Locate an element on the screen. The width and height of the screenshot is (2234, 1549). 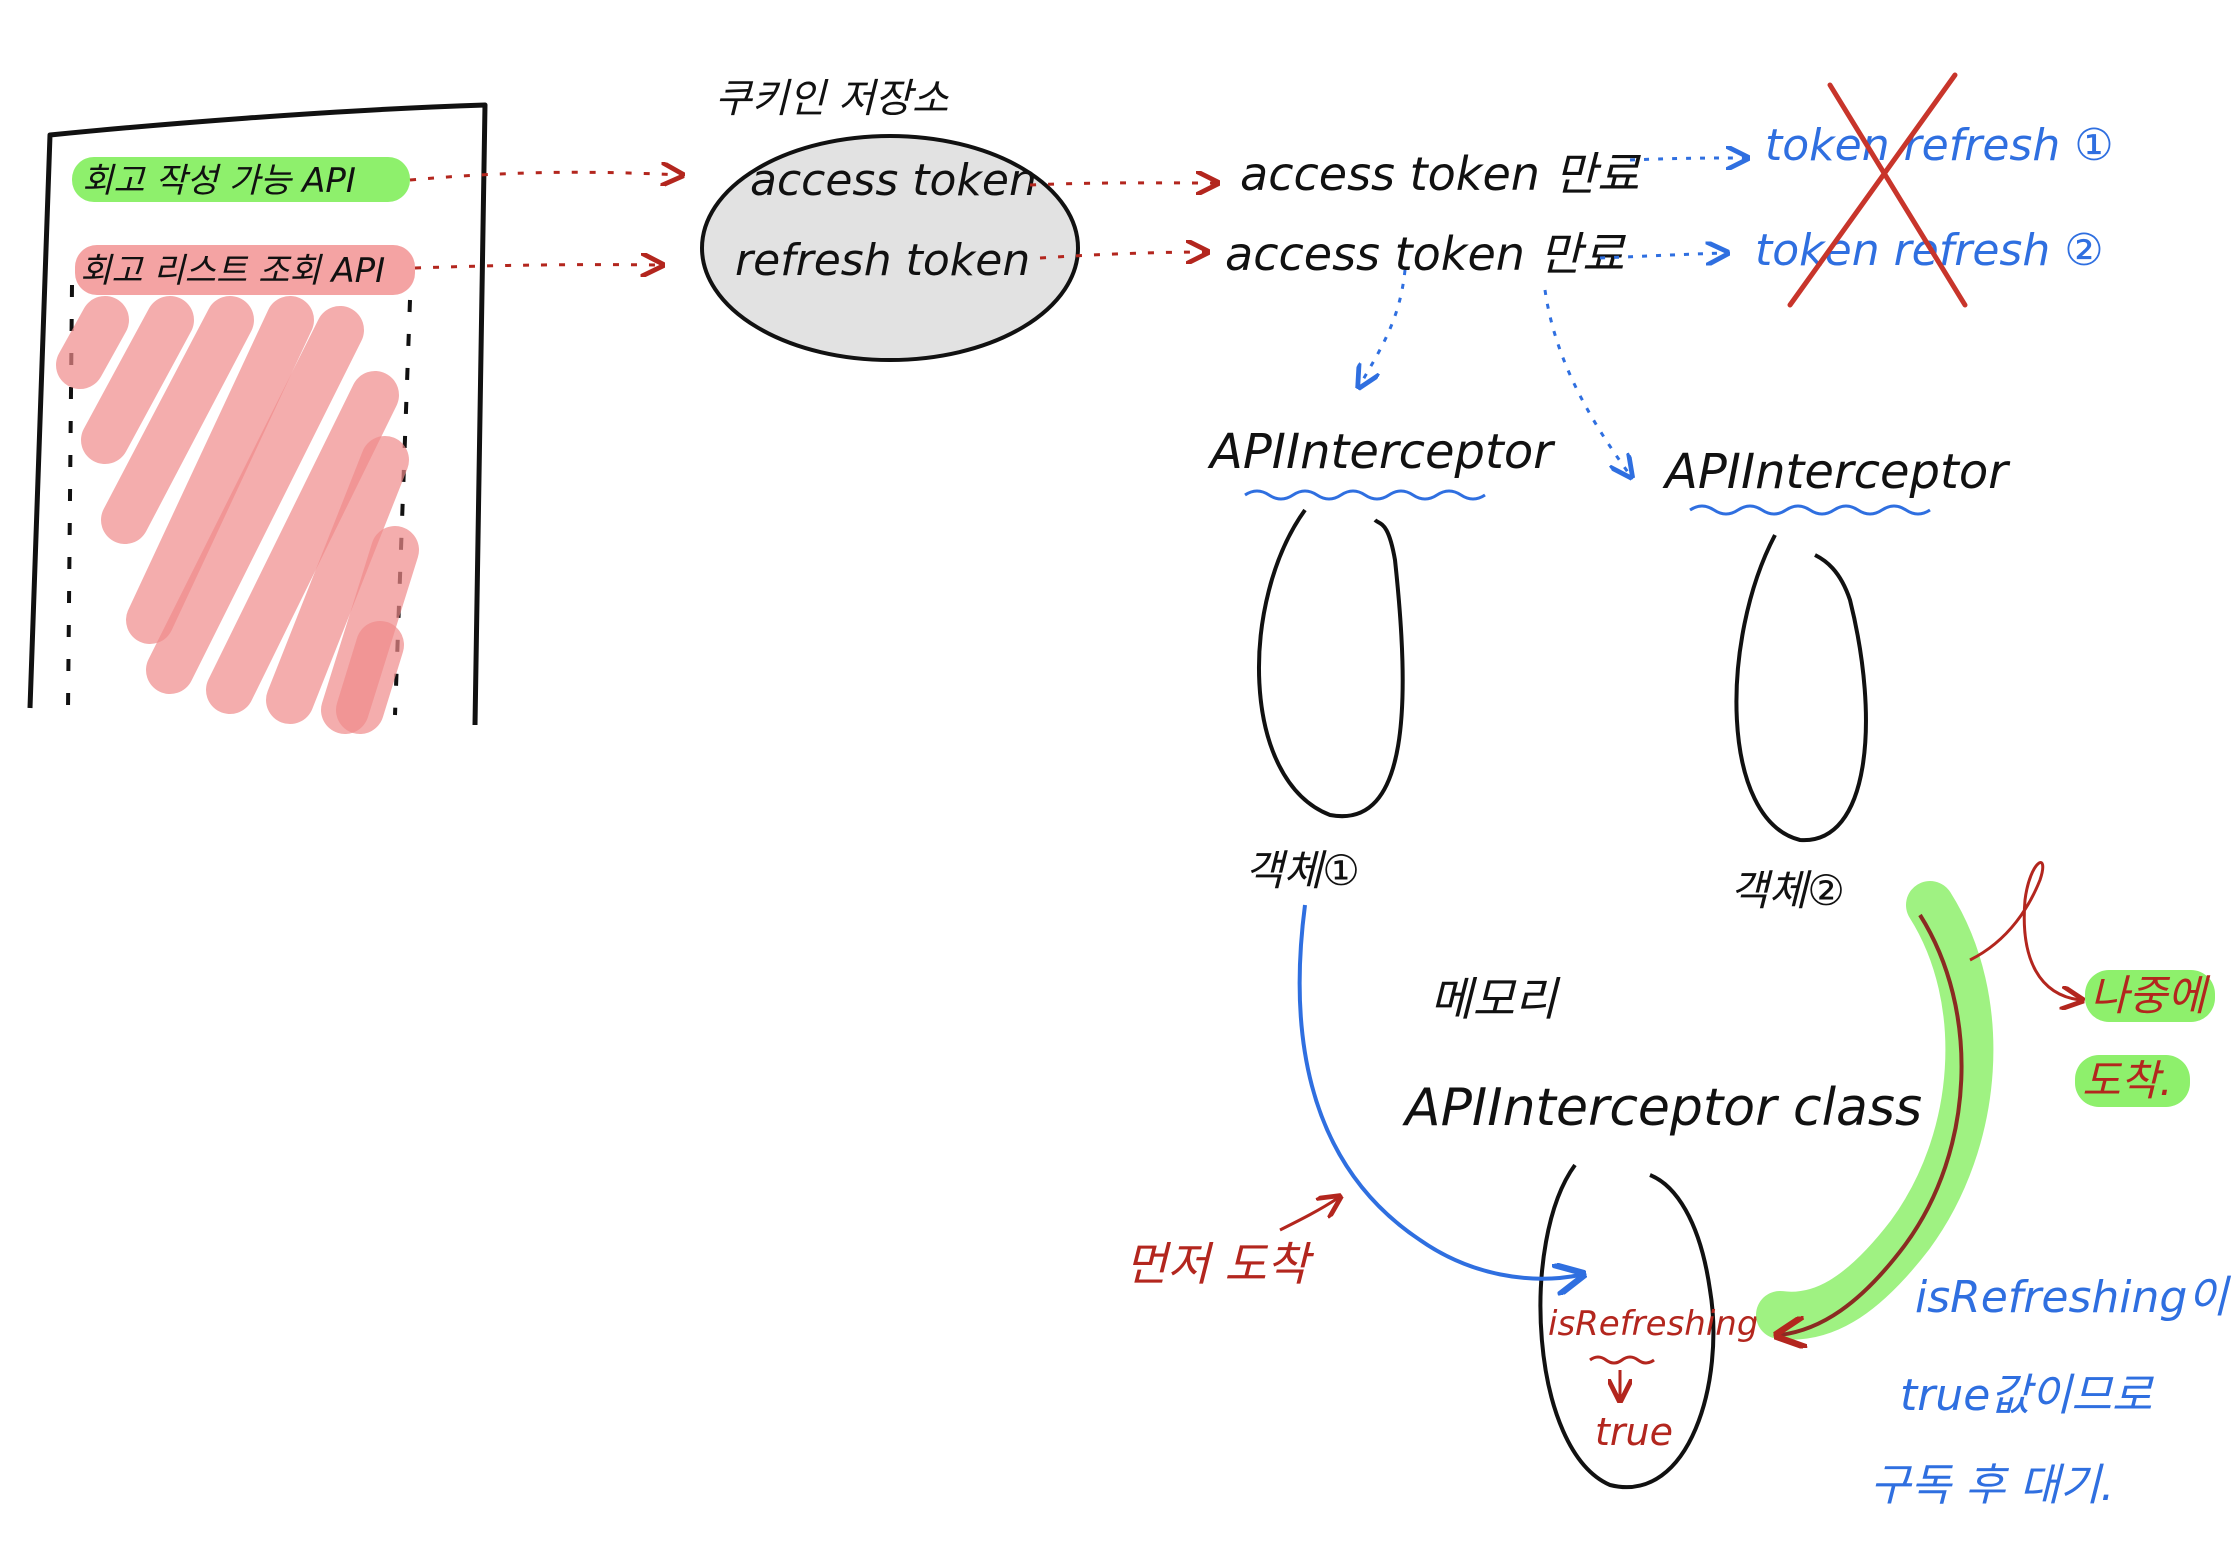
memory-flag: isRefreshing is located at coordinates (1653, 1324).